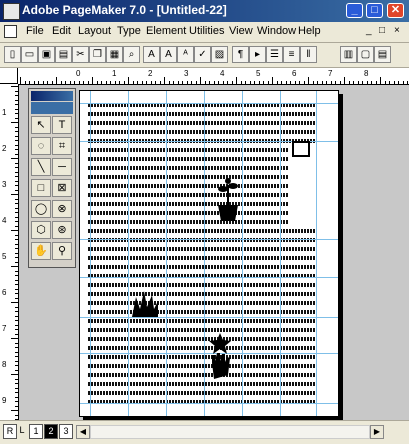 The height and width of the screenshot is (444, 409). What do you see at coordinates (185, 54) in the screenshot?
I see `story-editor-icon: ᴬ` at bounding box center [185, 54].